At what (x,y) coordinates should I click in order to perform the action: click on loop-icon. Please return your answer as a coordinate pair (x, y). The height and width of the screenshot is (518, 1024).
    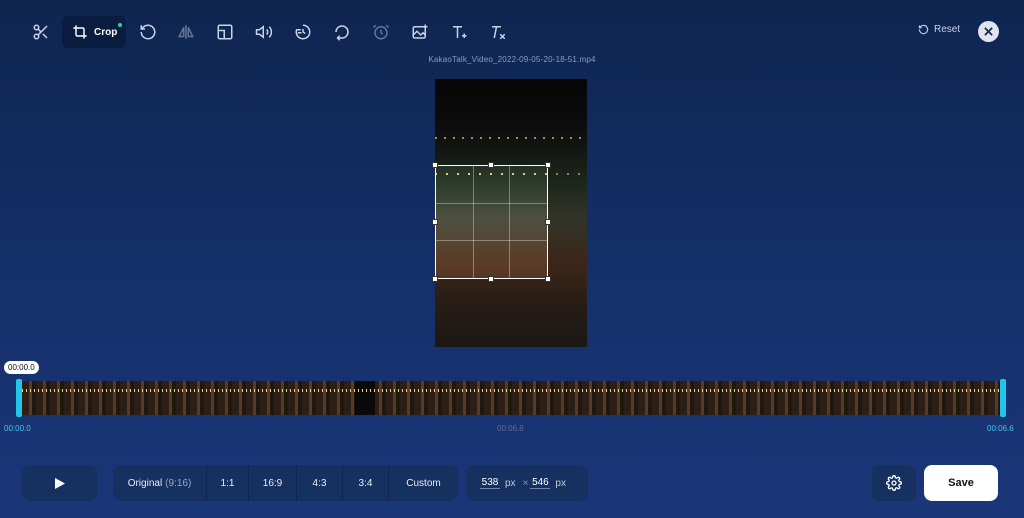
    Looking at the image, I should click on (342, 32).